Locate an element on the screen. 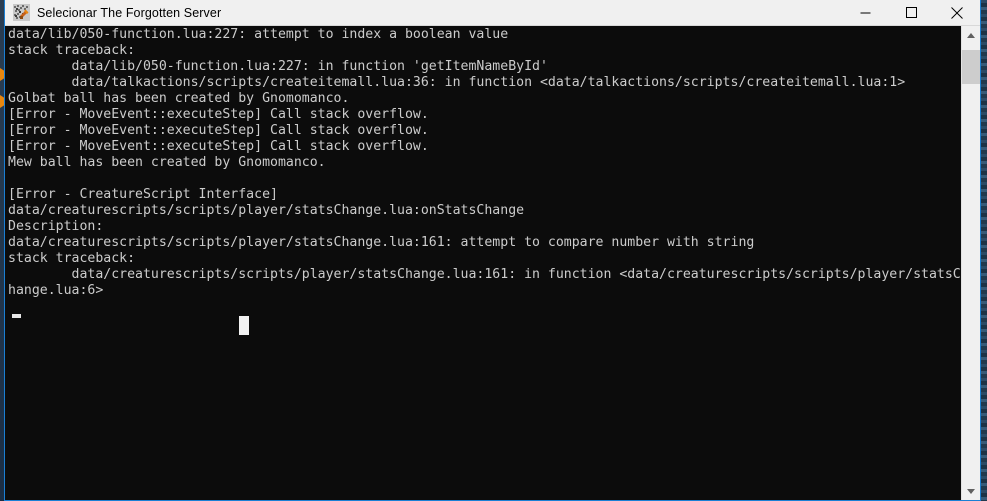 Image resolution: width=987 pixels, height=501 pixels. title-bar: Selecionar The Forgotten Server is located at coordinates (492, 13).